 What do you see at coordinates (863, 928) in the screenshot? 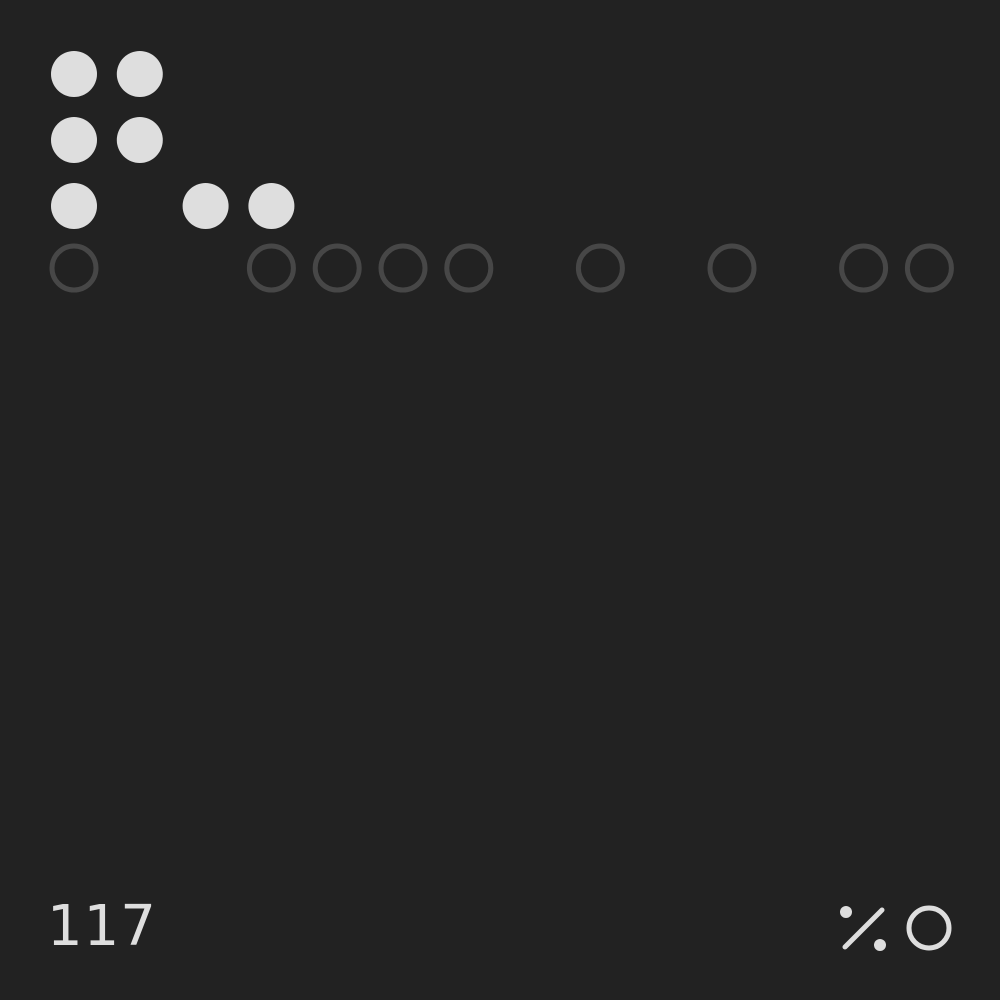
I see `percent-icon` at bounding box center [863, 928].